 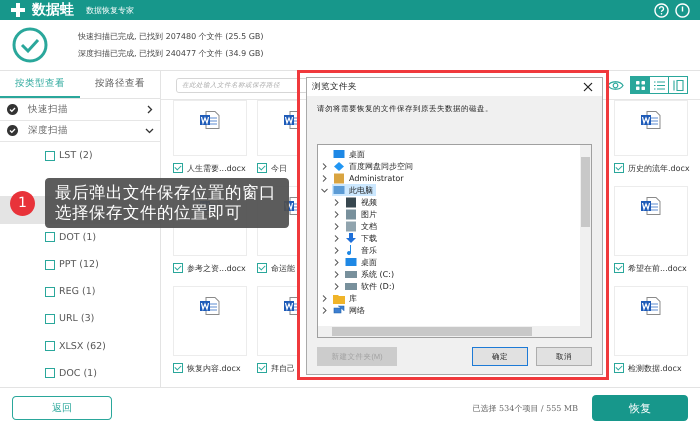 I want to click on folder-tree-item: 文档, so click(x=362, y=226).